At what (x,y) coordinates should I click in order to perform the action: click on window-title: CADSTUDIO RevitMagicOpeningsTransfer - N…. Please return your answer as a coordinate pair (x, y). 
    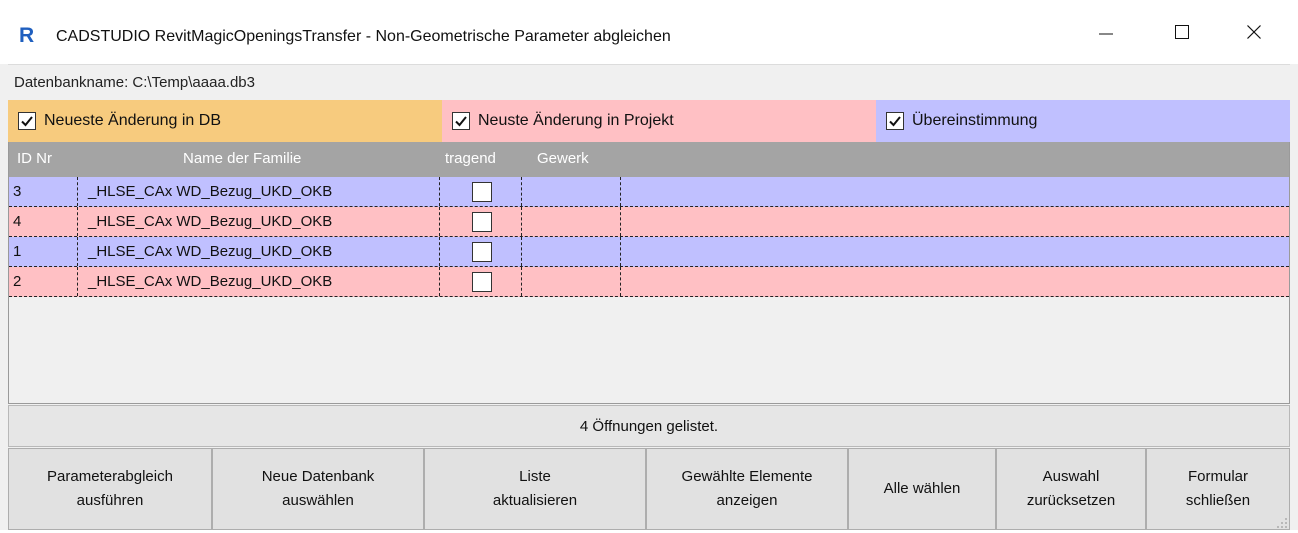
    Looking at the image, I should click on (363, 36).